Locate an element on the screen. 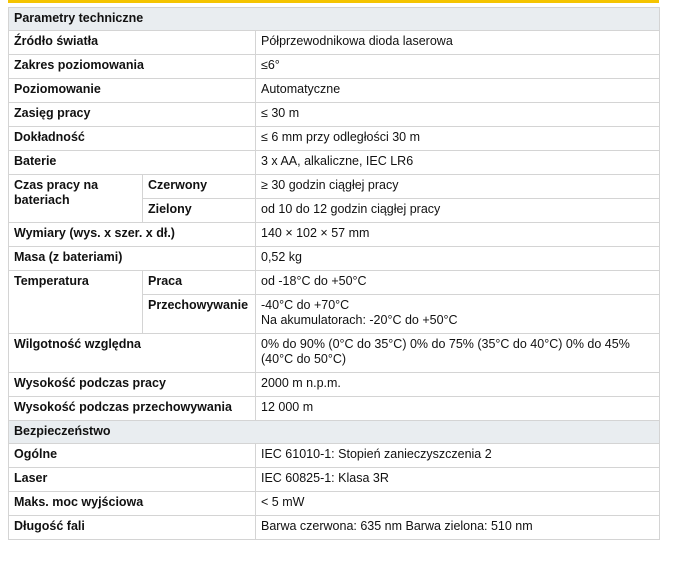  row-label: Zasięg pracy is located at coordinates (132, 114).